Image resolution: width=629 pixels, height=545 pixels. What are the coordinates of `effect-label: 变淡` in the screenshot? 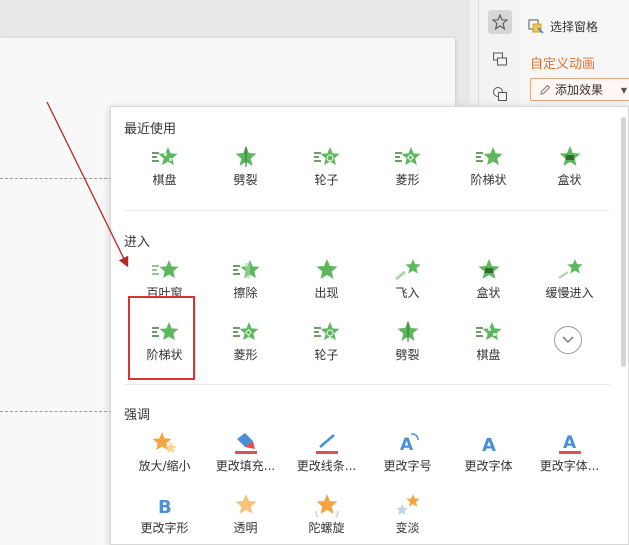 It's located at (407, 528).